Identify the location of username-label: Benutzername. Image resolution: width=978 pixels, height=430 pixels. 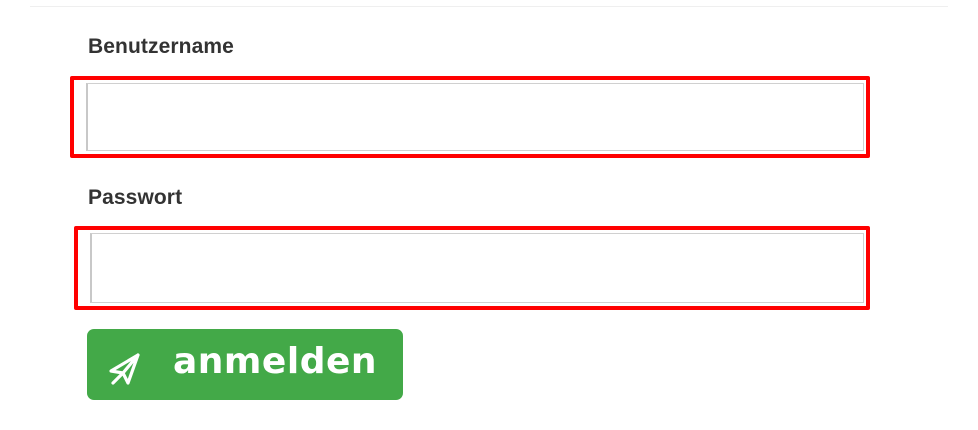
(161, 46).